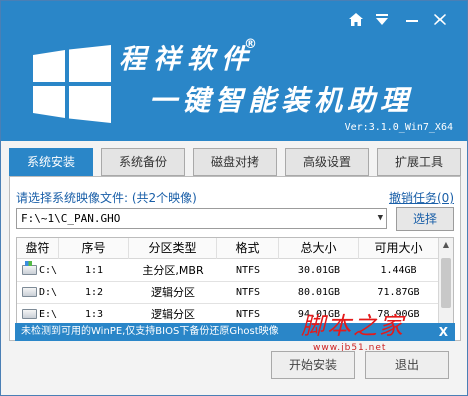  What do you see at coordinates (353, 326) in the screenshot?
I see `watermark-text: 脚本之家` at bounding box center [353, 326].